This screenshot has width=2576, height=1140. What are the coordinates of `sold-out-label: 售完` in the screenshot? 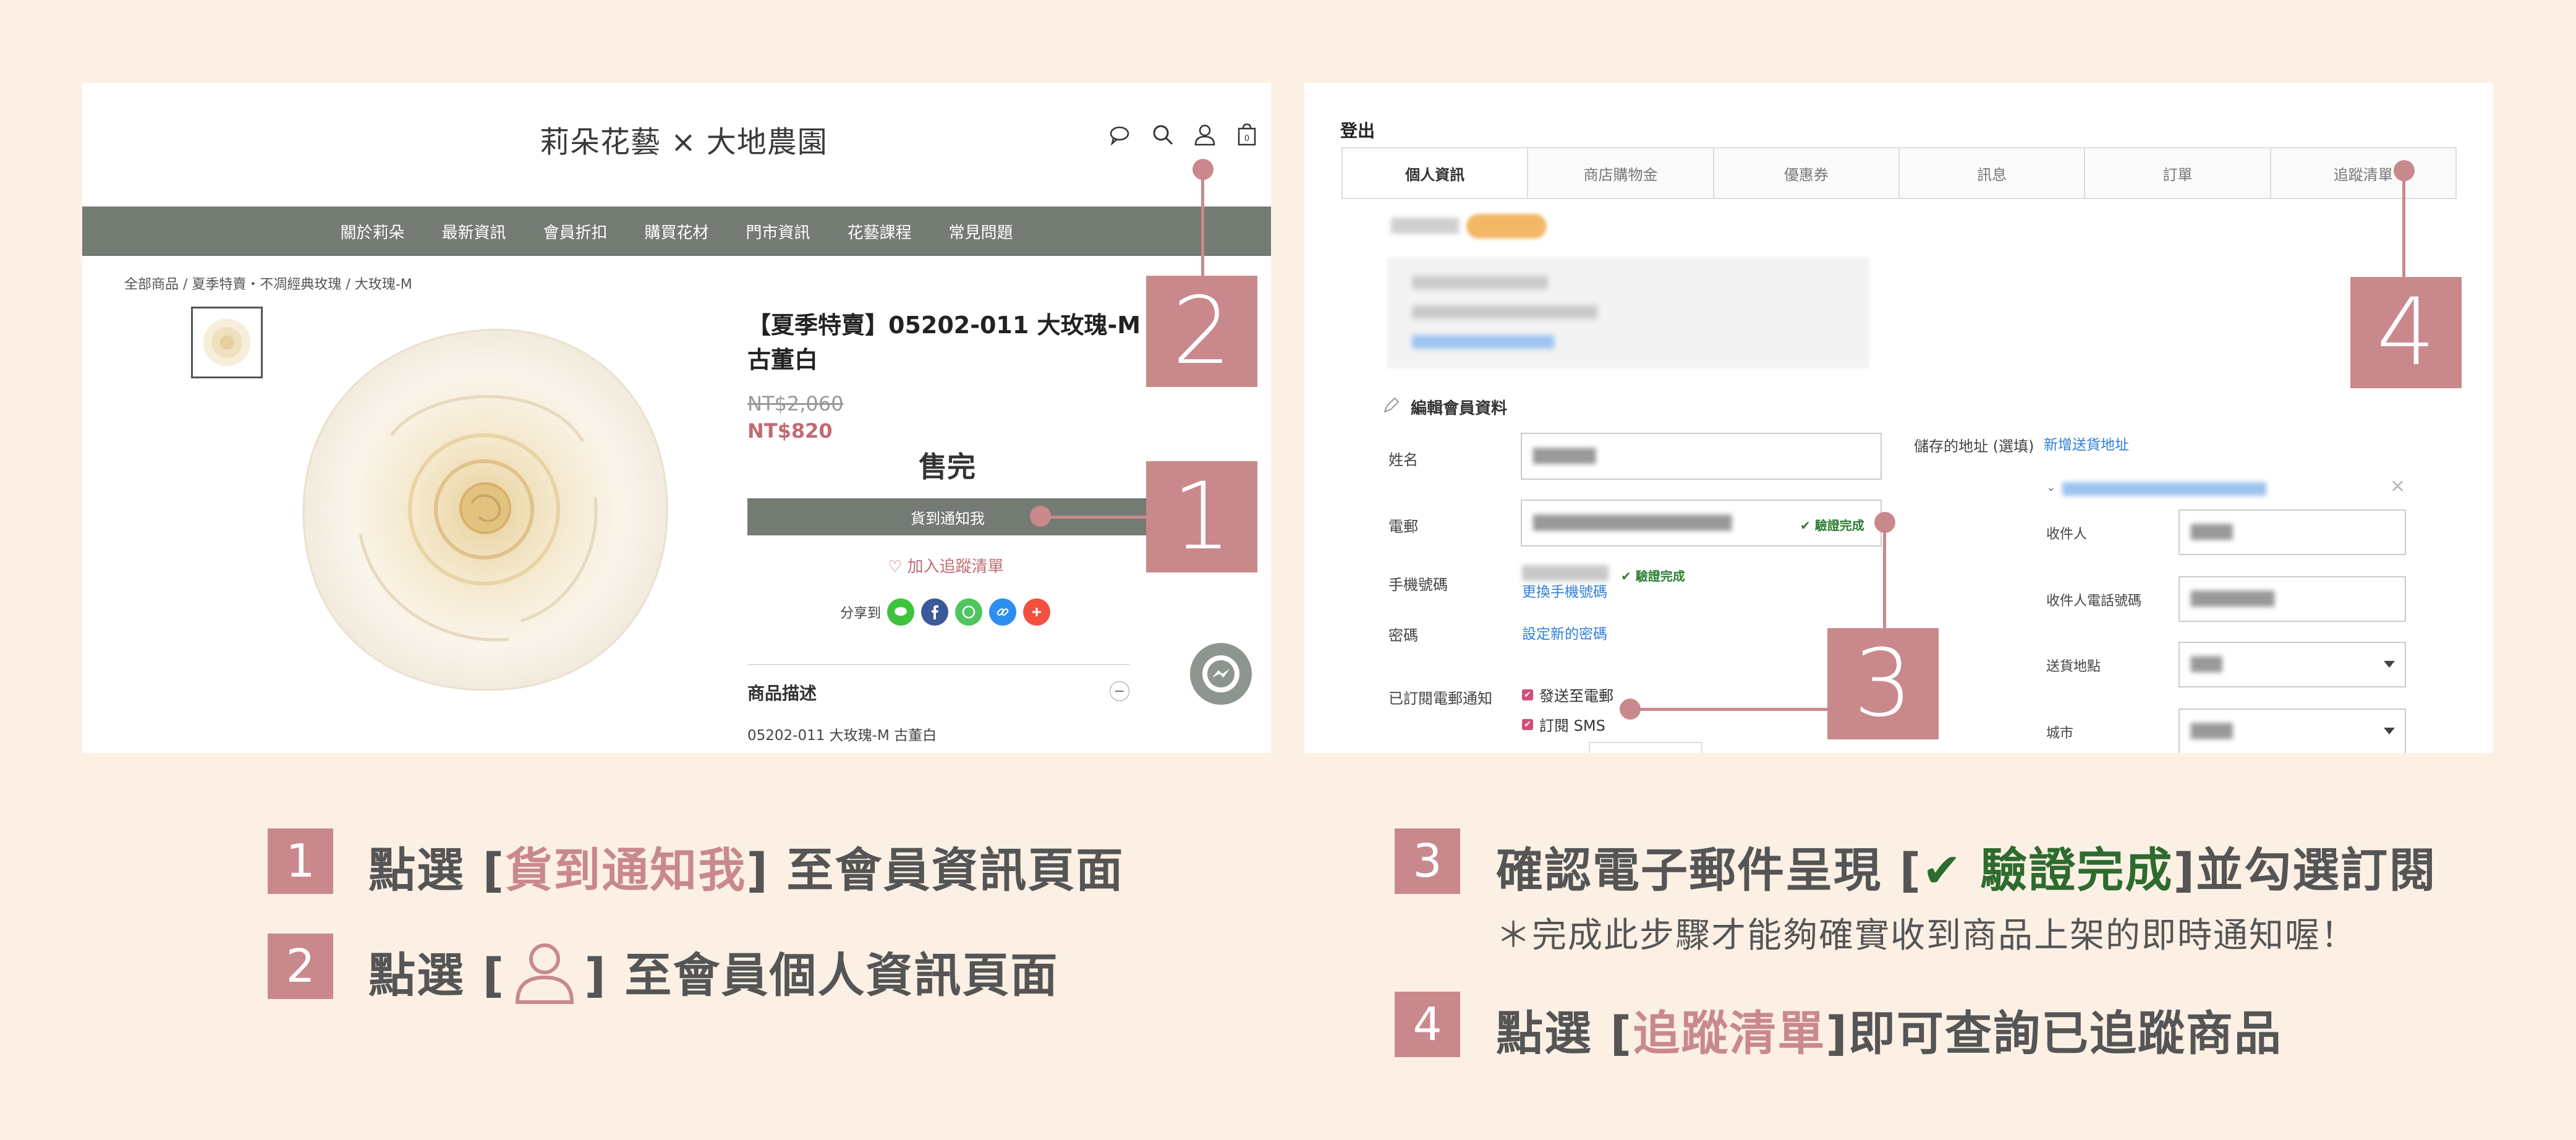 It's located at (947, 466).